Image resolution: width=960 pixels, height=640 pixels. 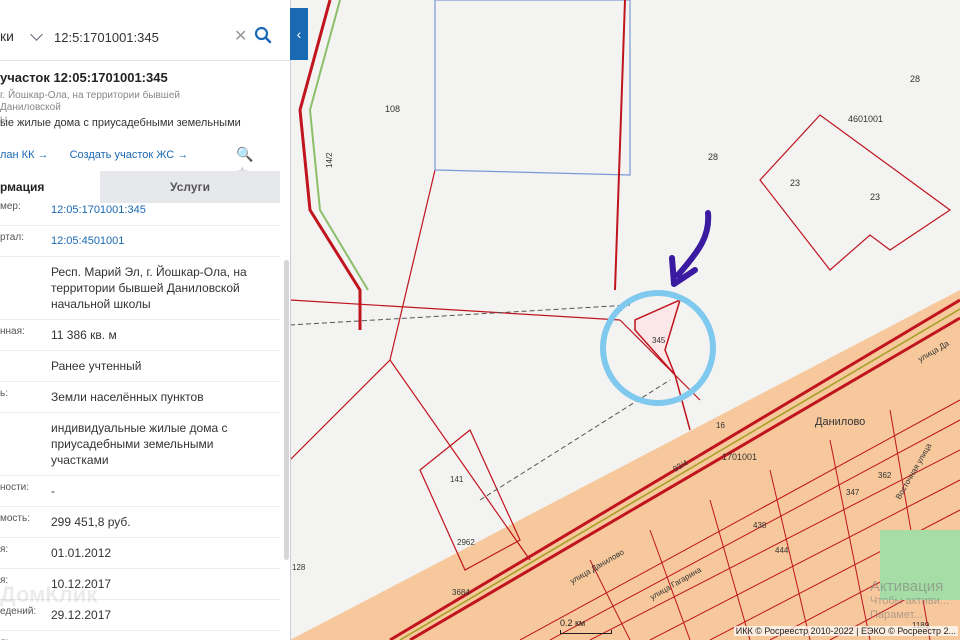 I want to click on blue-boundary, so click(x=532, y=88).